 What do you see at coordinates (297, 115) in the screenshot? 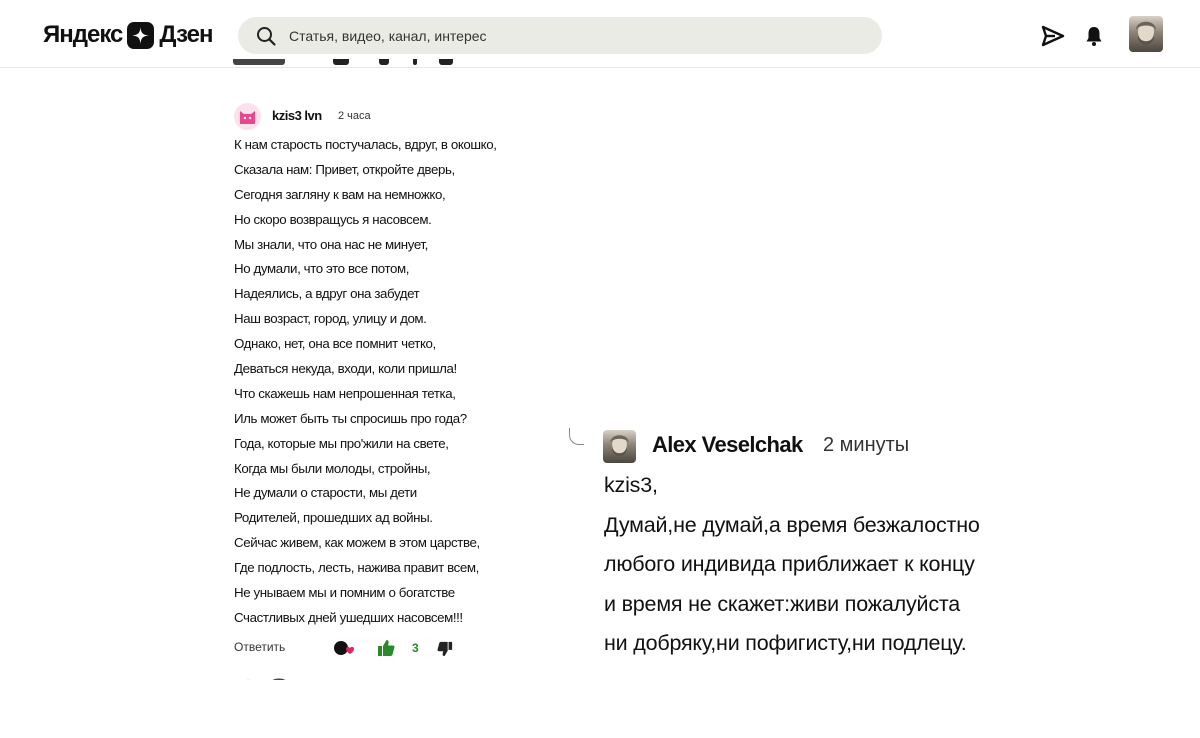
I see `comment-author: kzis3 lvn` at bounding box center [297, 115].